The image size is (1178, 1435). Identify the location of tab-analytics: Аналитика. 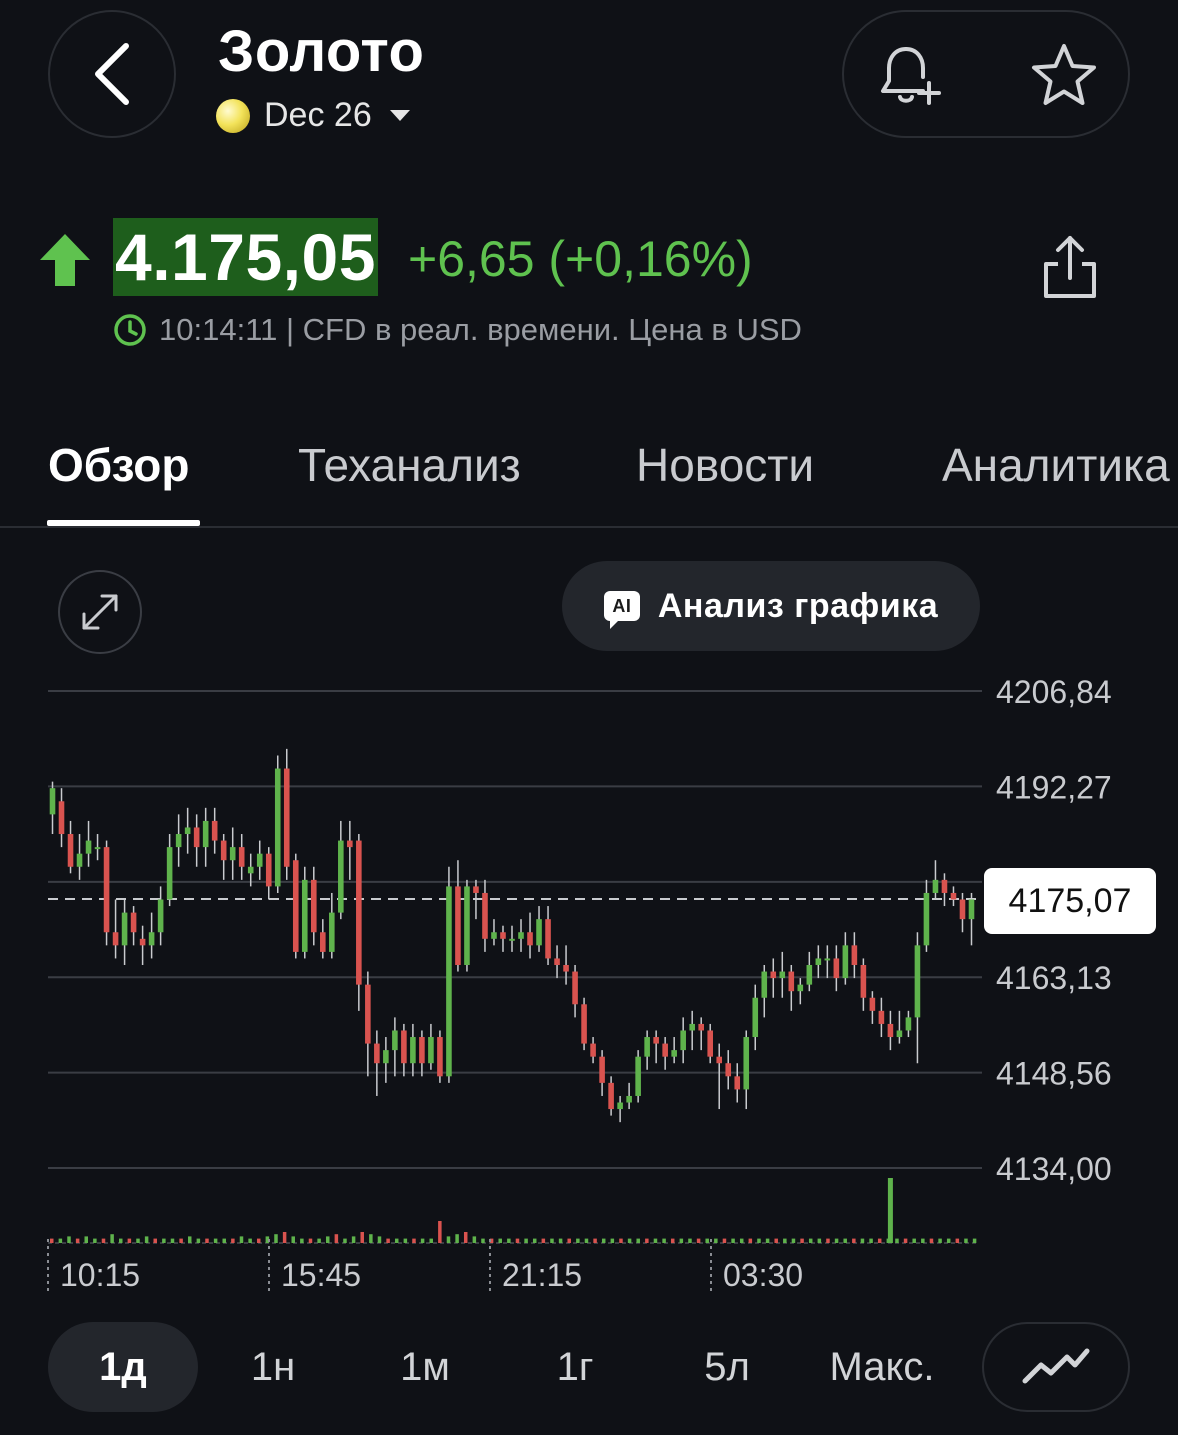
(1056, 465).